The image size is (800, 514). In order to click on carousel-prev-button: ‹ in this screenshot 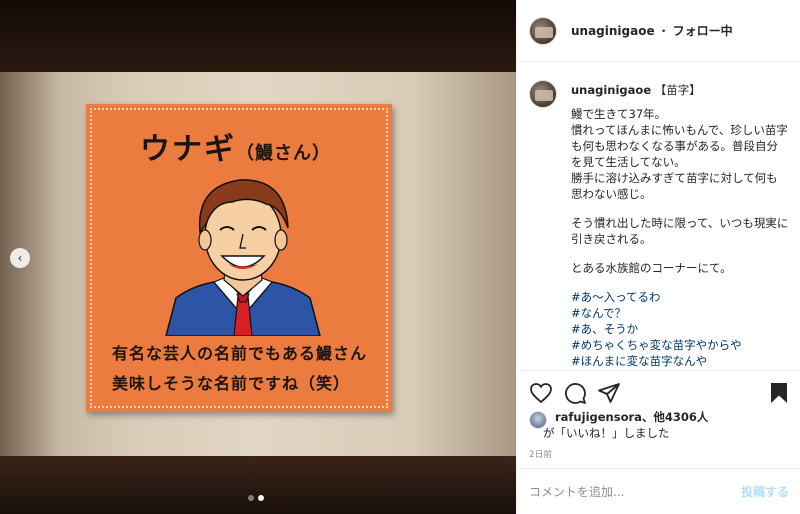, I will do `click(20, 258)`.